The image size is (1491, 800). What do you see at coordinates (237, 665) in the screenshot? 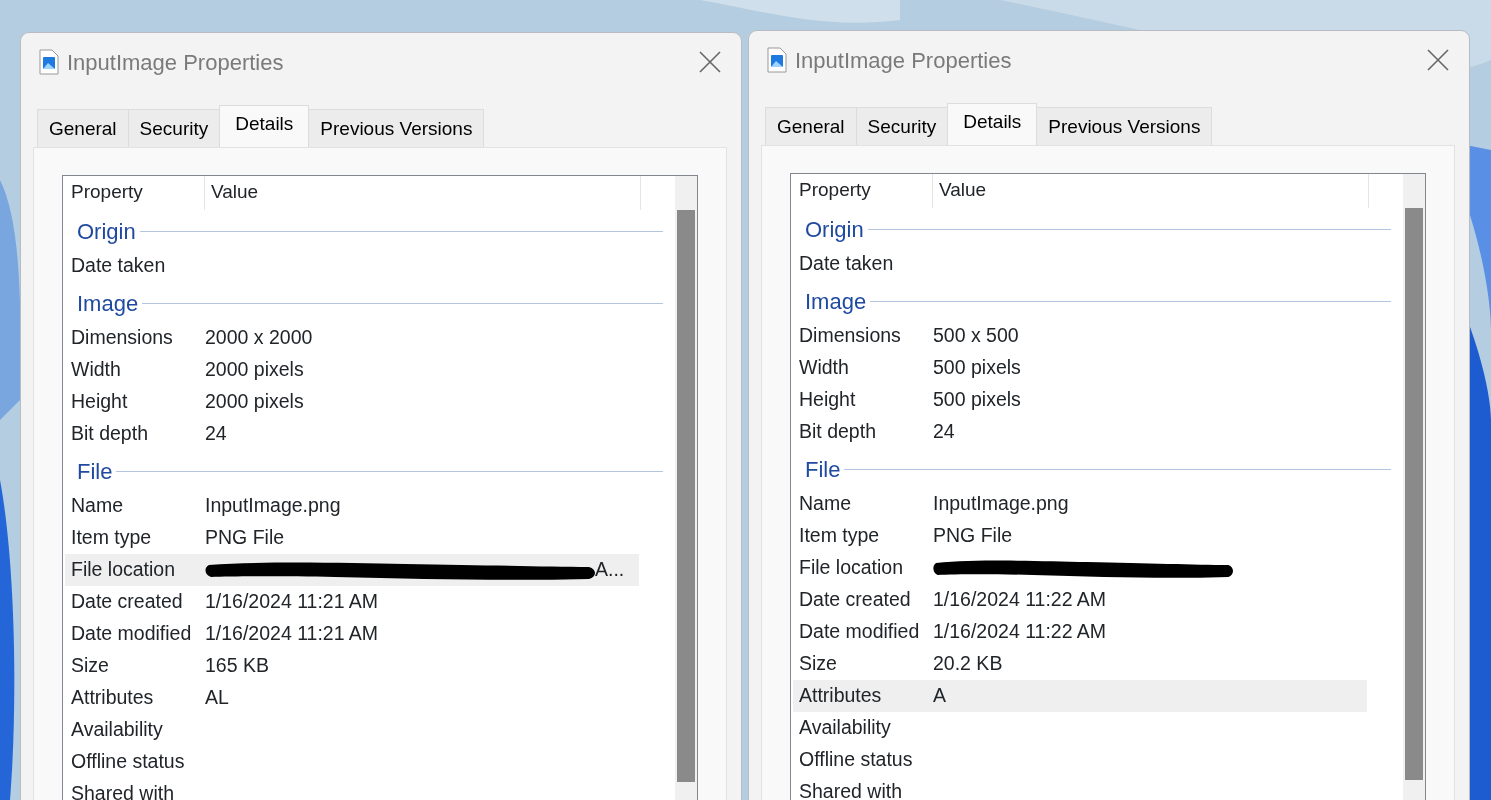
I see `property-value: 165 KB` at bounding box center [237, 665].